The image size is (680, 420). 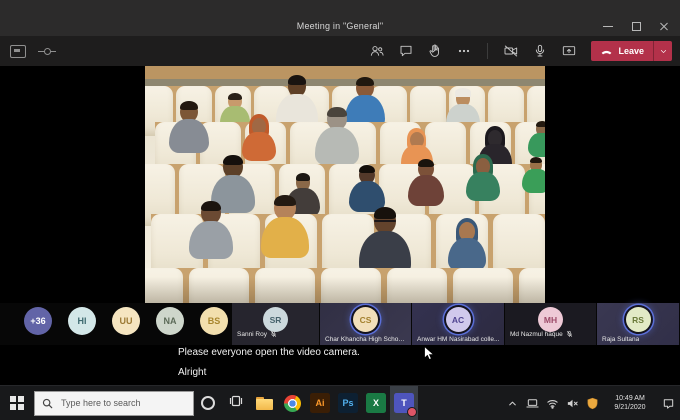 I want to click on camera-off-icon, so click(x=511, y=51).